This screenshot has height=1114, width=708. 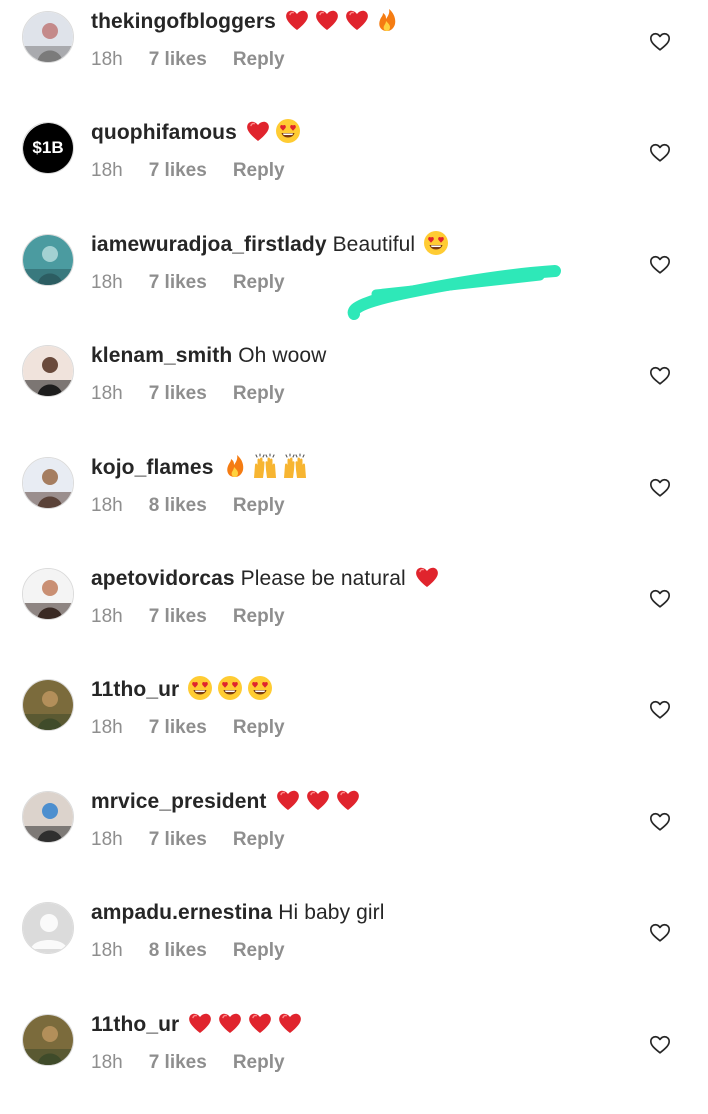 What do you see at coordinates (354, 835) in the screenshot?
I see `comment-row: mrvice_president 18h 7 likes Reply` at bounding box center [354, 835].